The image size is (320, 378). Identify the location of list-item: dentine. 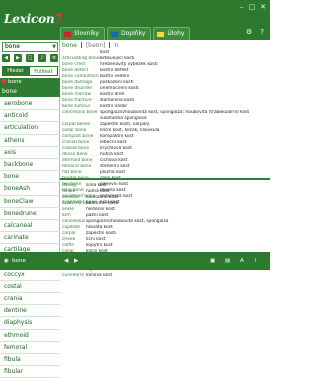
(30, 311).